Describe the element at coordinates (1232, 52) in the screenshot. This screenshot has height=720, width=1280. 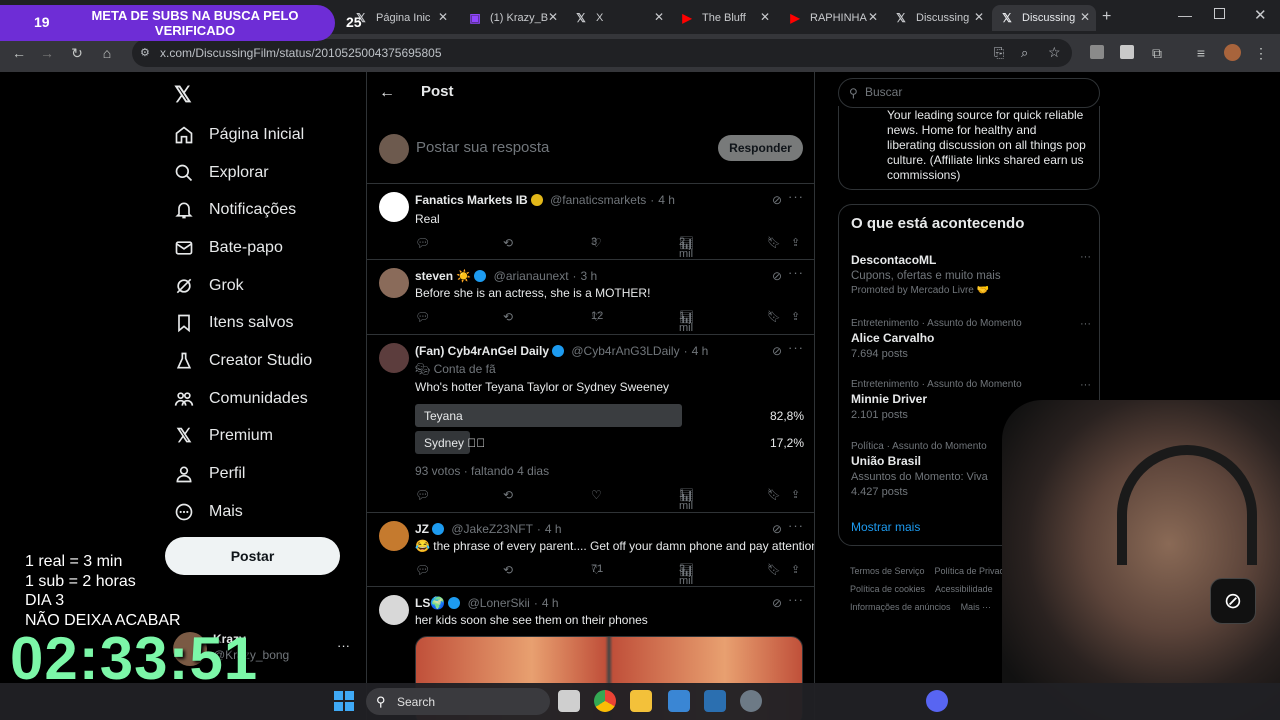
I see `profile-avatar-icon` at that location.